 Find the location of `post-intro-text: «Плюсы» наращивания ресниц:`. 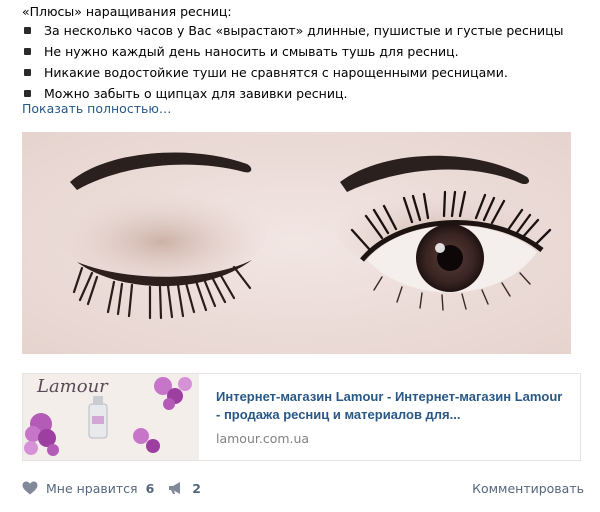

post-intro-text: «Плюсы» наращивания ресниц: is located at coordinates (127, 11).